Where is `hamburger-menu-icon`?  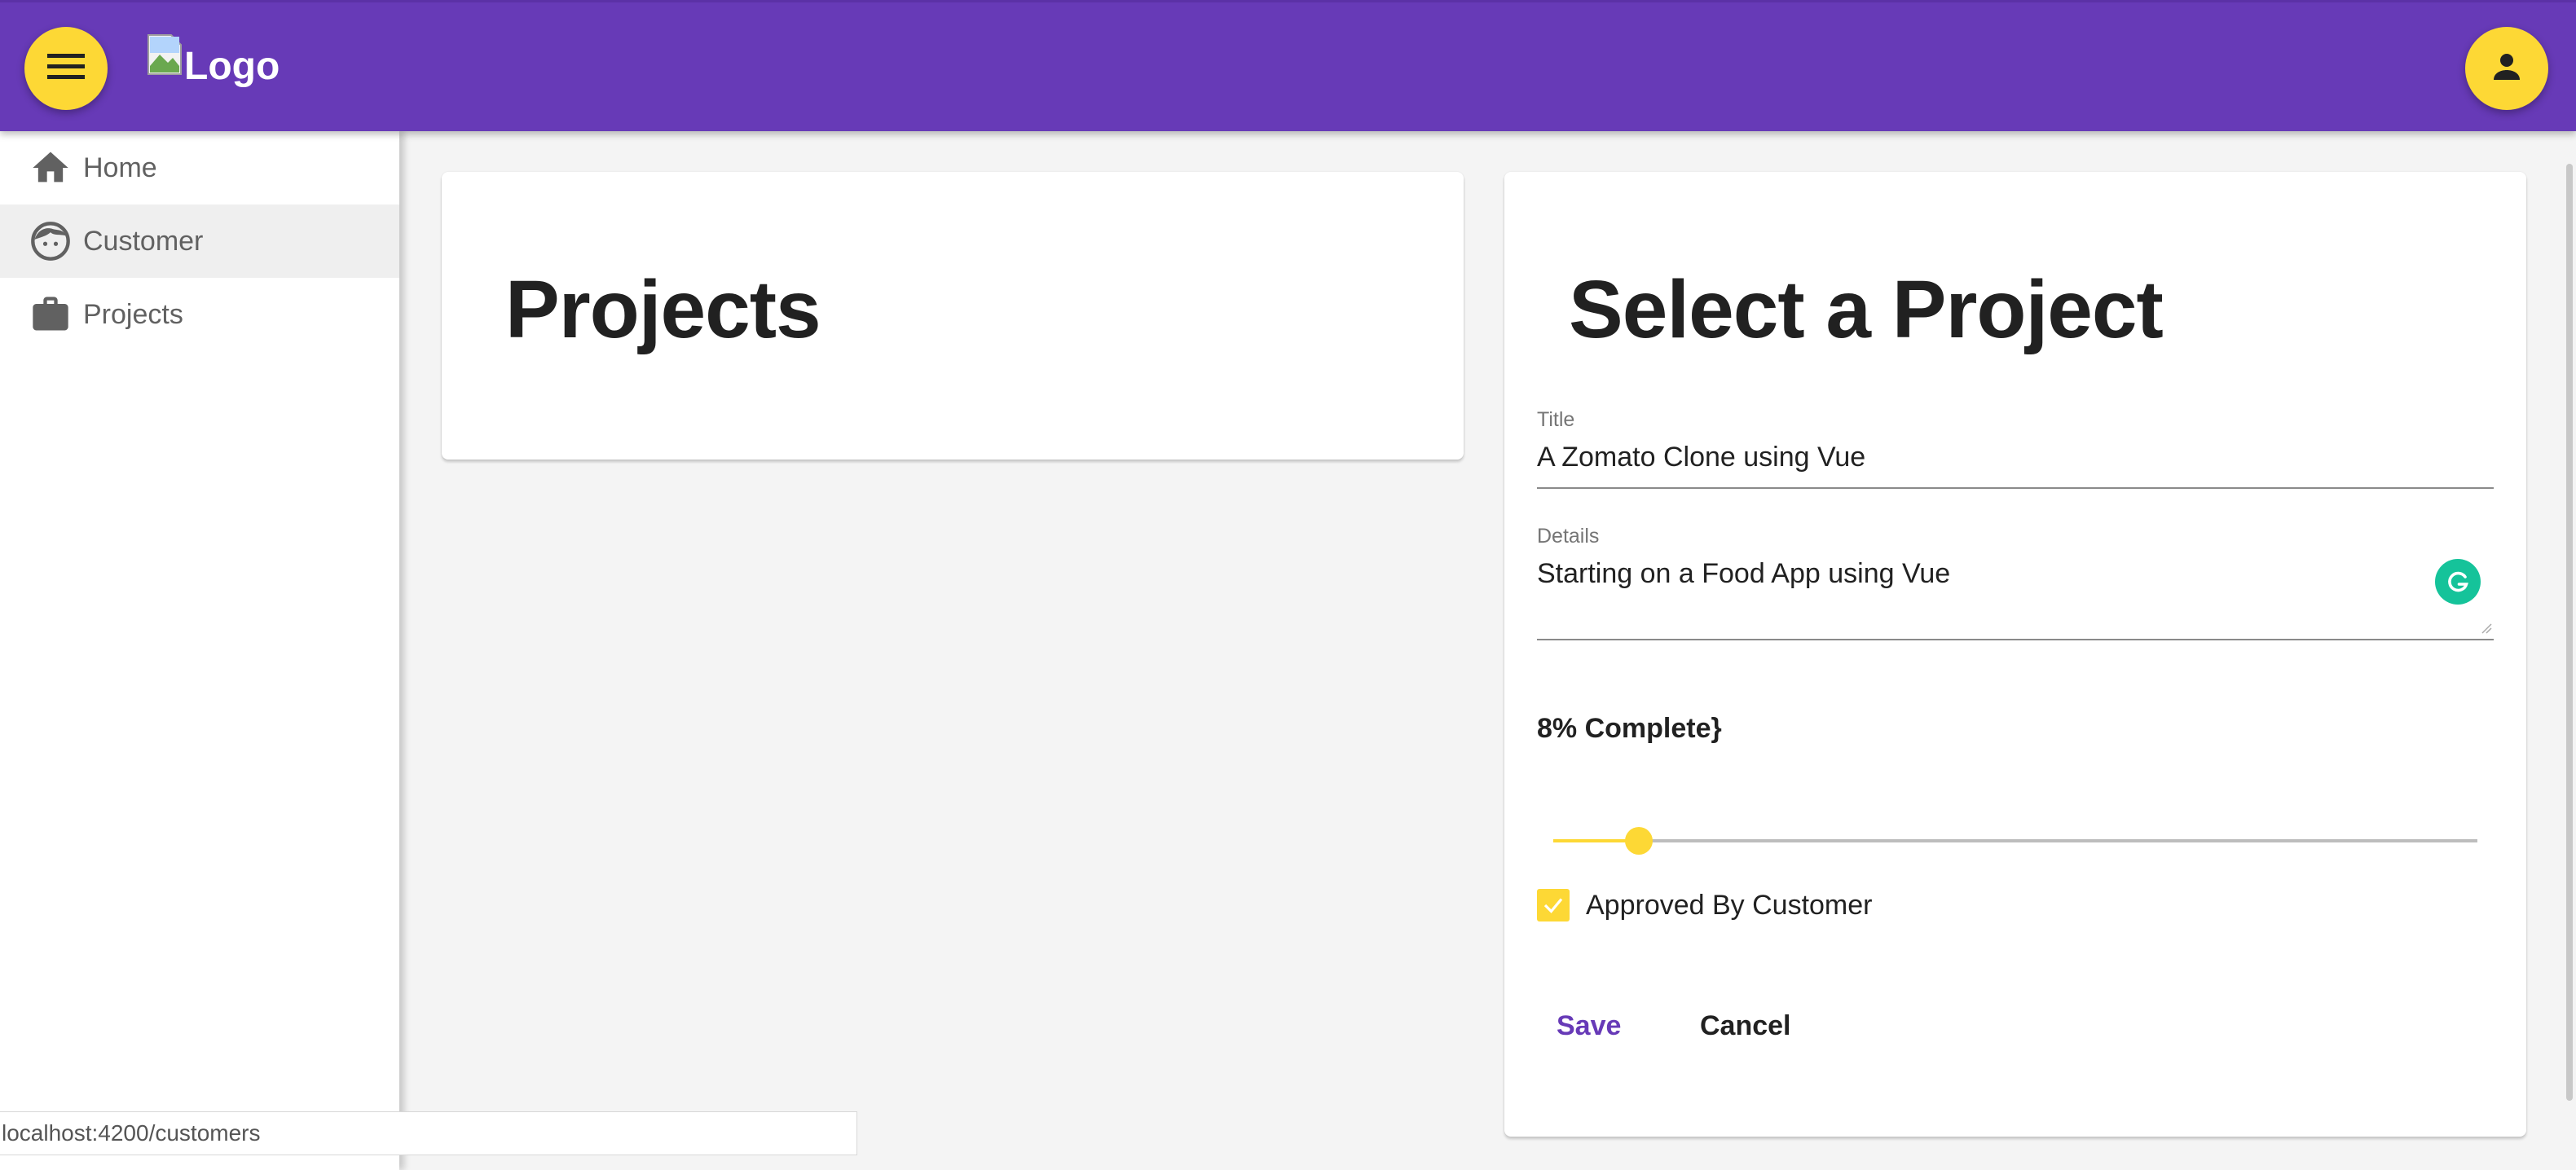
hamburger-menu-icon is located at coordinates (66, 69).